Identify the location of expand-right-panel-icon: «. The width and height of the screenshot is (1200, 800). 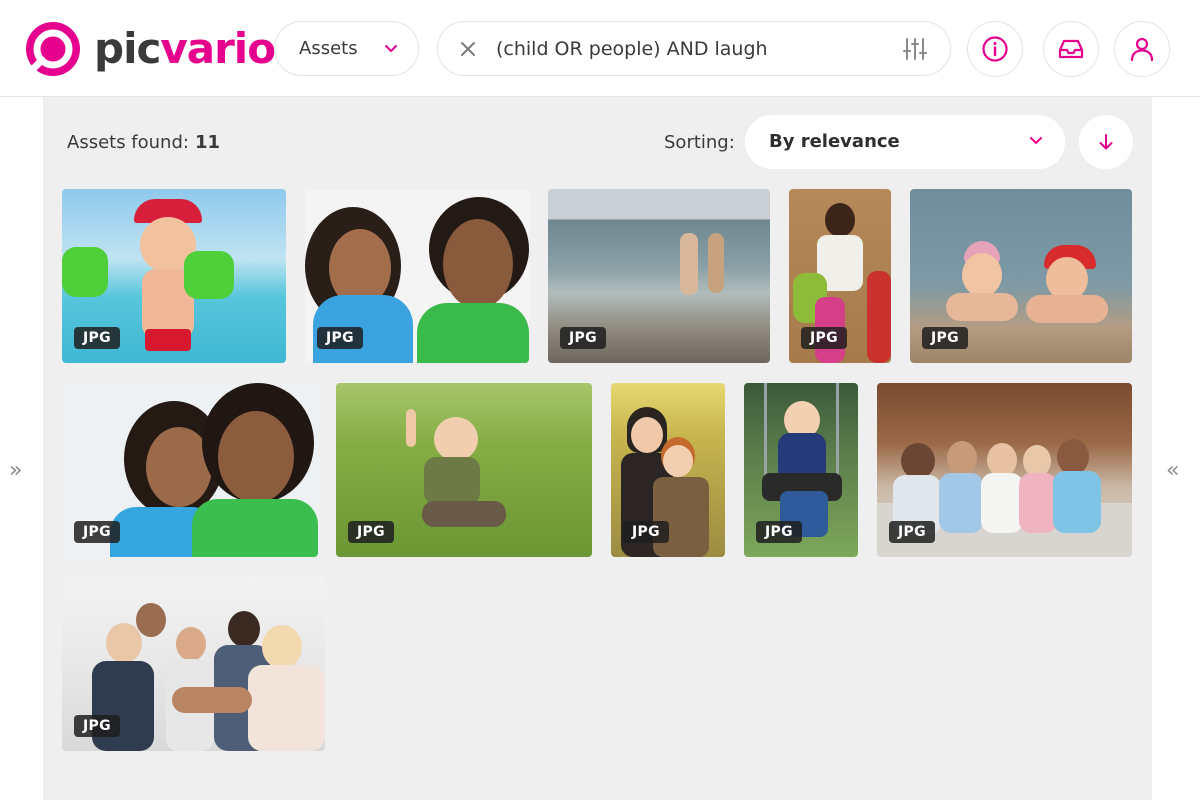
(1172, 471).